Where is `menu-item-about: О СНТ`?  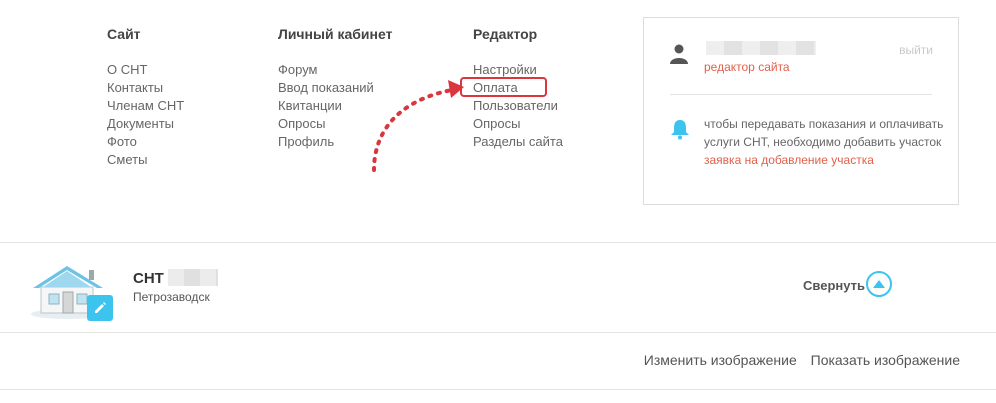
menu-item-about: О СНТ is located at coordinates (145, 70).